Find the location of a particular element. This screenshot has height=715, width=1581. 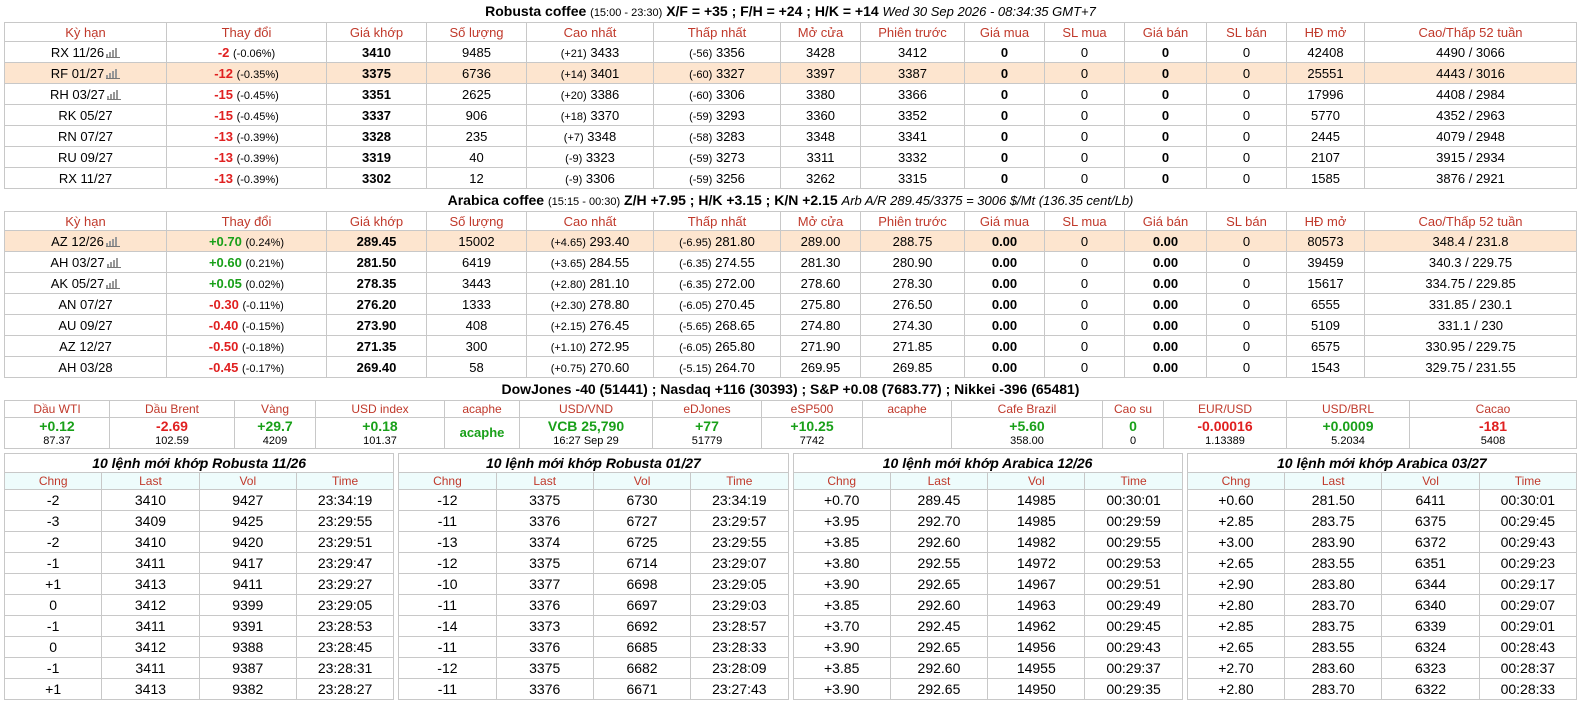

previous-close: 3332 is located at coordinates (912, 157).